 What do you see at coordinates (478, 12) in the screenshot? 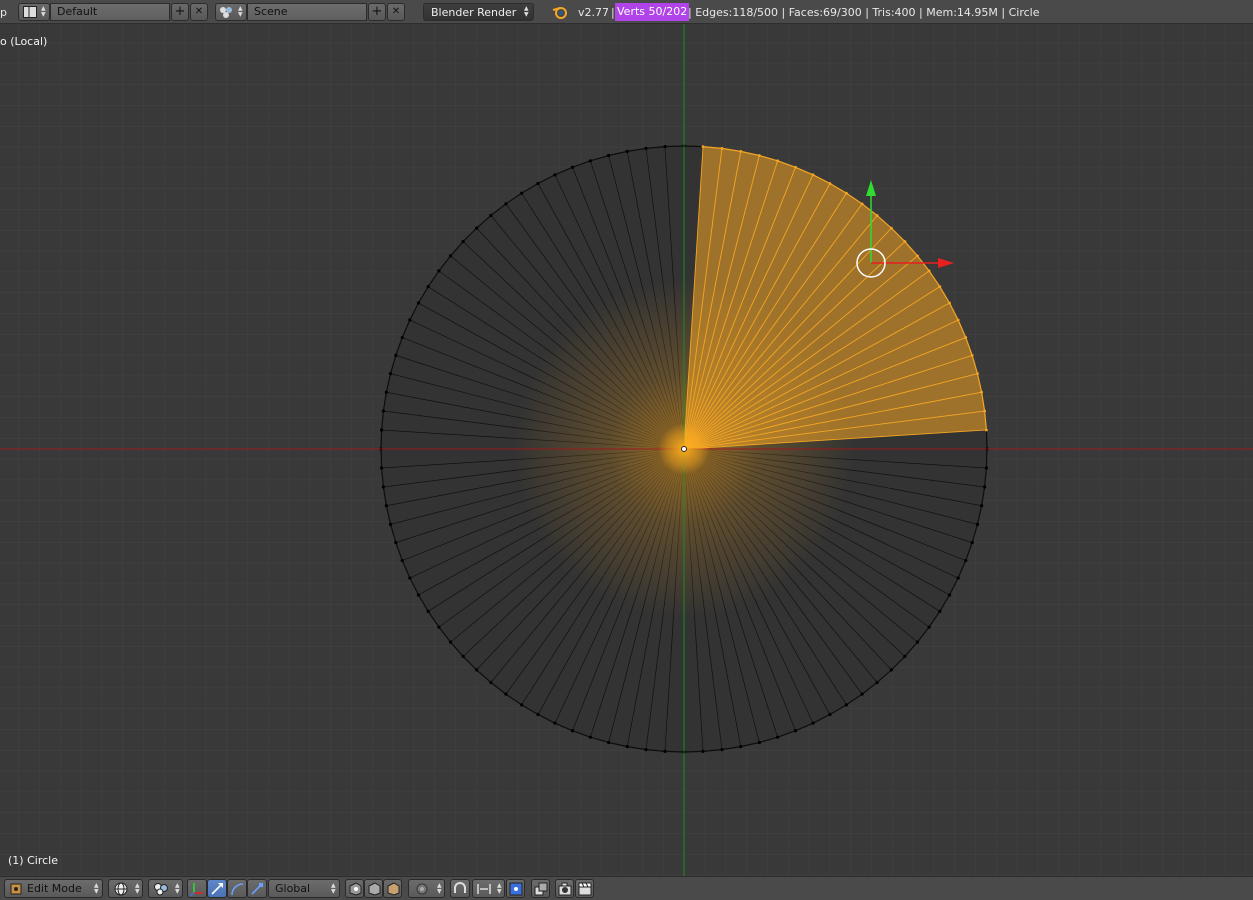
I see `render-engine-dropdown: Blender Render ▲ ▼` at bounding box center [478, 12].